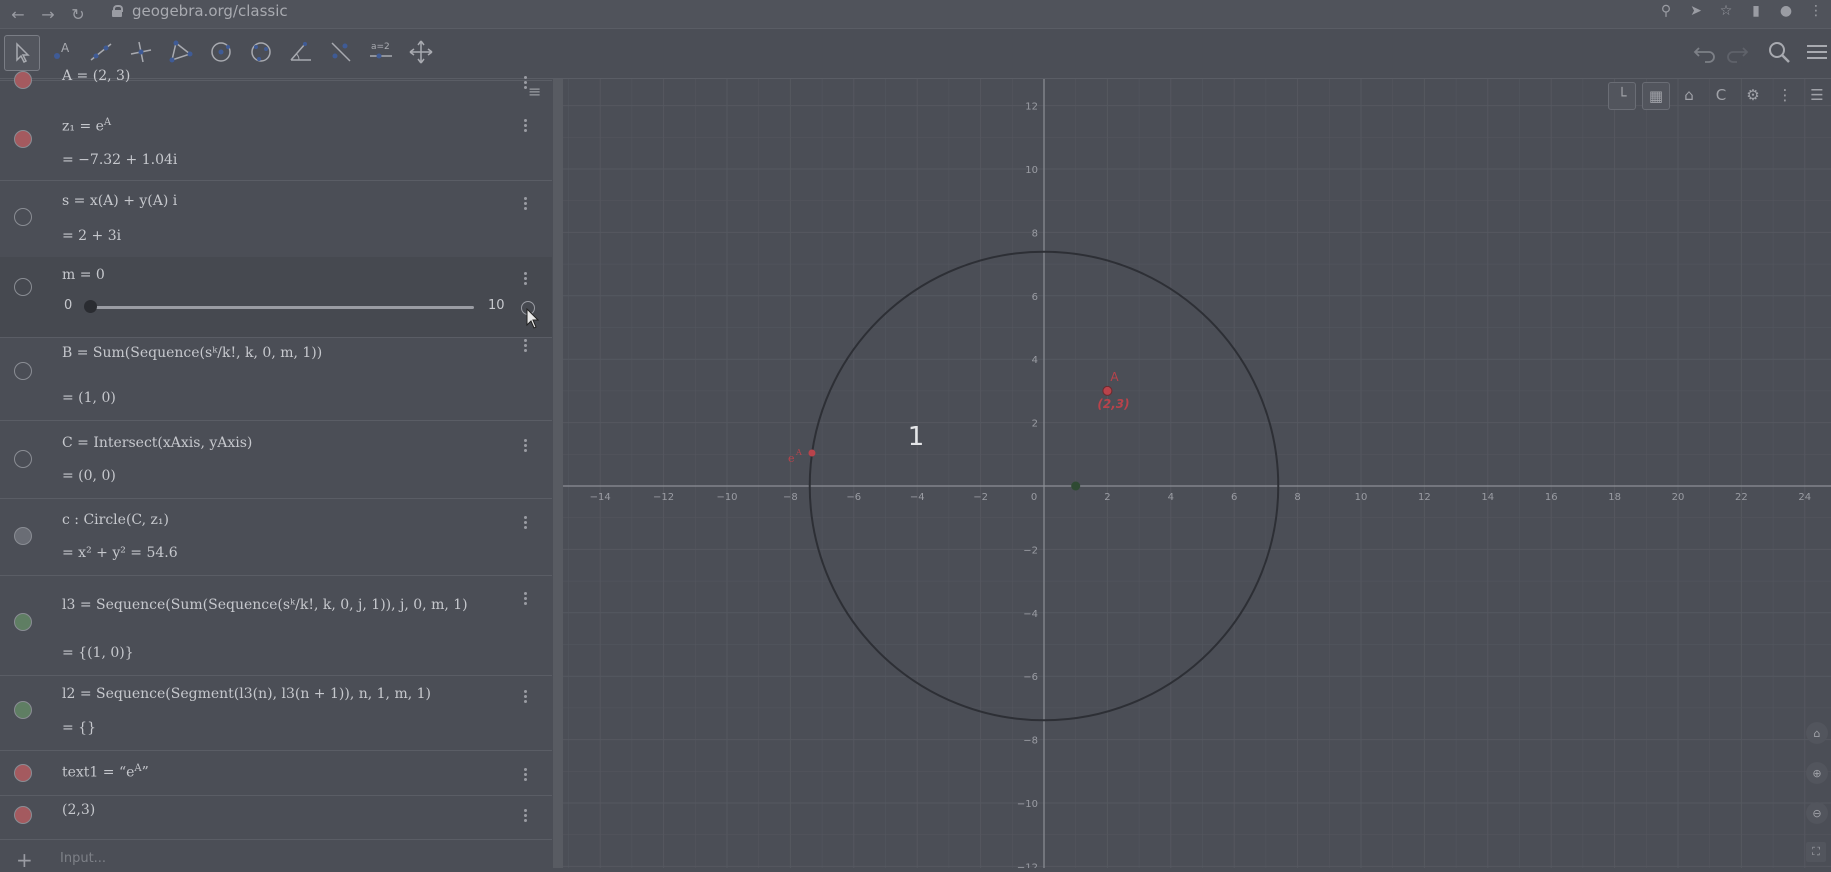 The image size is (1831, 872). I want to click on definition-text: B = Sum(Sequence(sᵏ/k!, k, 0, m, 1)), so click(192, 353).